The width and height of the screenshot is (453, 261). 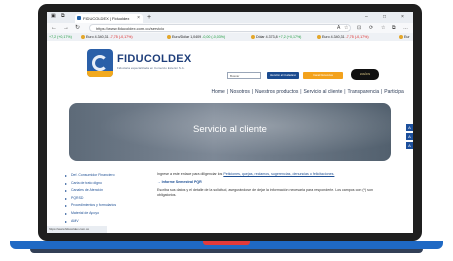 What do you see at coordinates (110, 176) in the screenshot?
I see `sidebar-item-consumidor: Def. Consumidor Financiero` at bounding box center [110, 176].